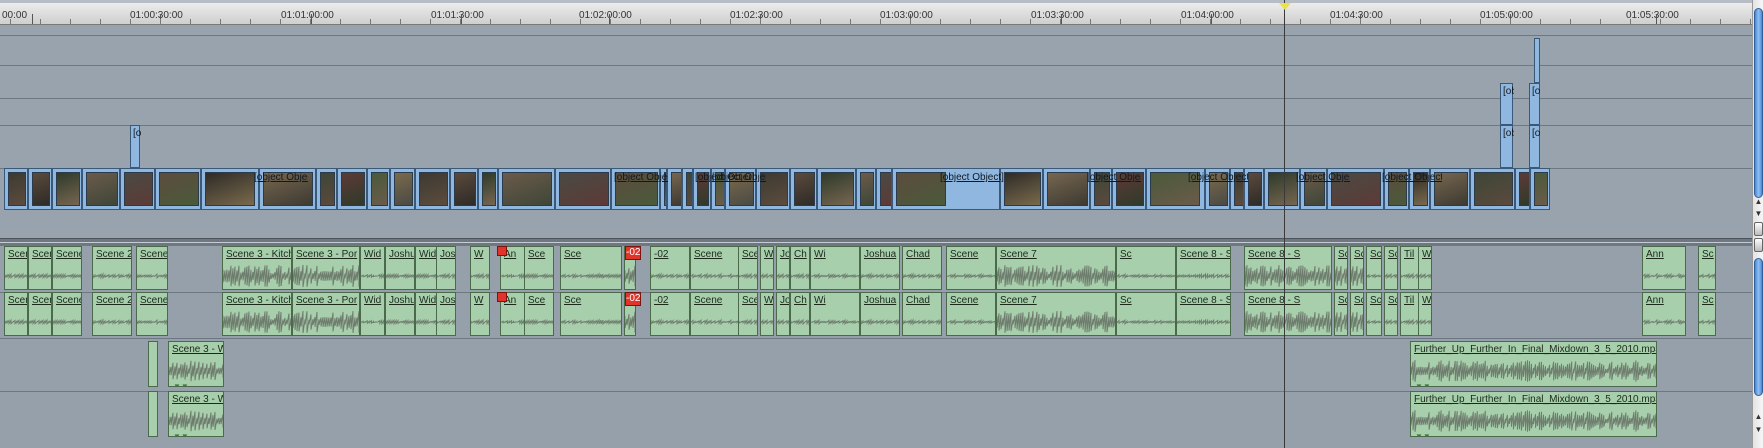 Image resolution: width=1763 pixels, height=448 pixels. Describe the element at coordinates (196, 414) in the screenshot. I see `audio-clip: Scene 3 - W ▼▼` at that location.